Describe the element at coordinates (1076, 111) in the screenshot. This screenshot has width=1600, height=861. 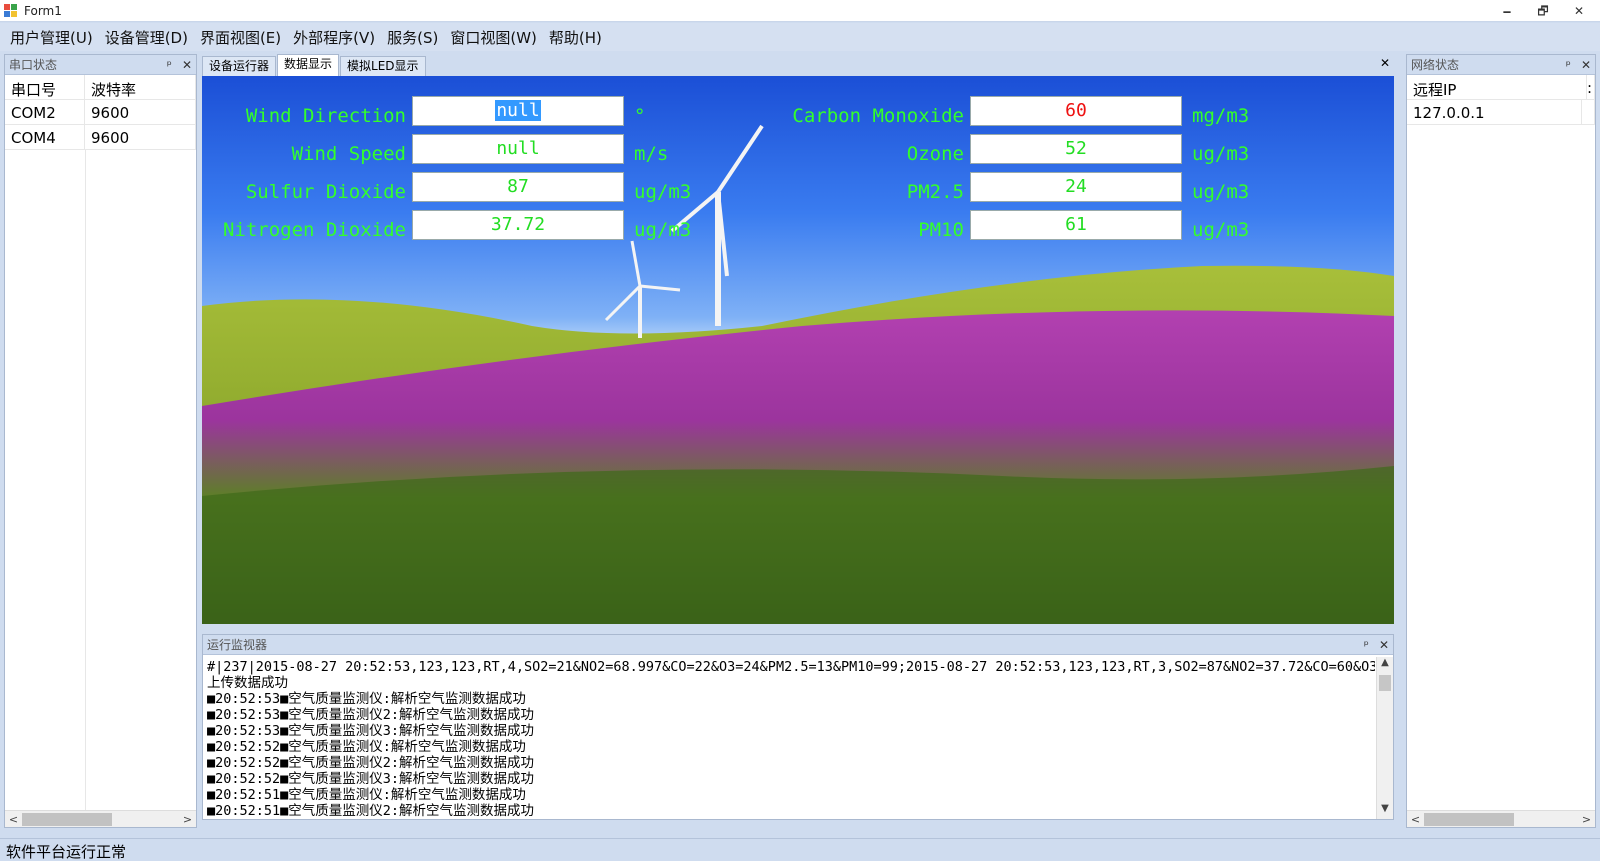
I see `value-carbon-monoxide: 60` at that location.